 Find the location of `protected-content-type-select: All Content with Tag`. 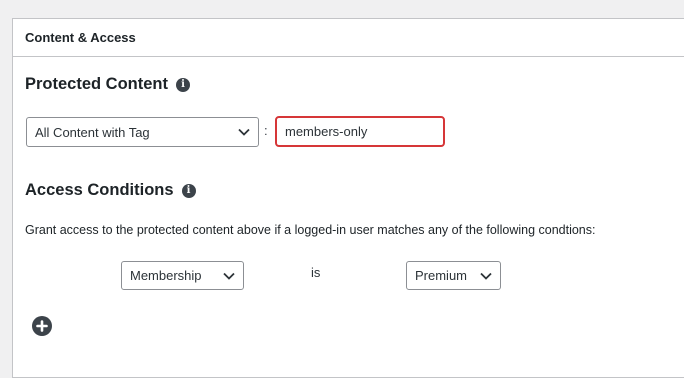

protected-content-type-select: All Content with Tag is located at coordinates (142, 132).